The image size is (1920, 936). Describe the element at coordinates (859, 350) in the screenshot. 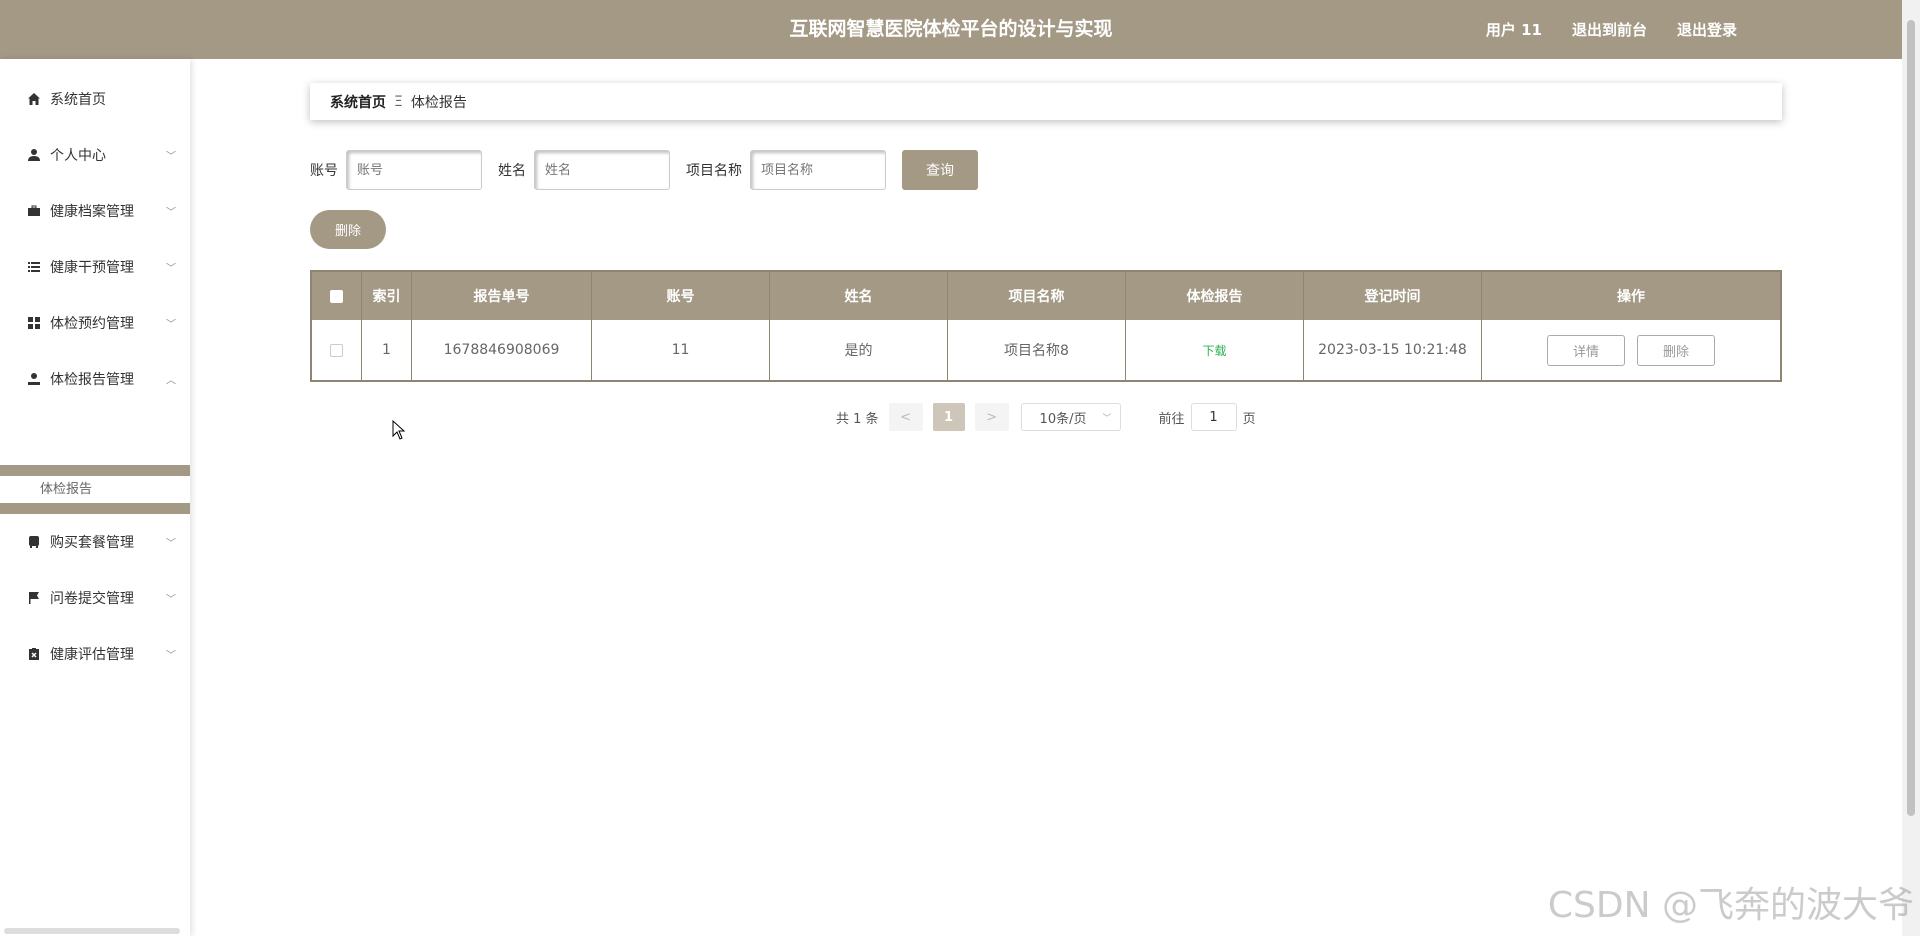

I see `name-cell: 是的` at that location.